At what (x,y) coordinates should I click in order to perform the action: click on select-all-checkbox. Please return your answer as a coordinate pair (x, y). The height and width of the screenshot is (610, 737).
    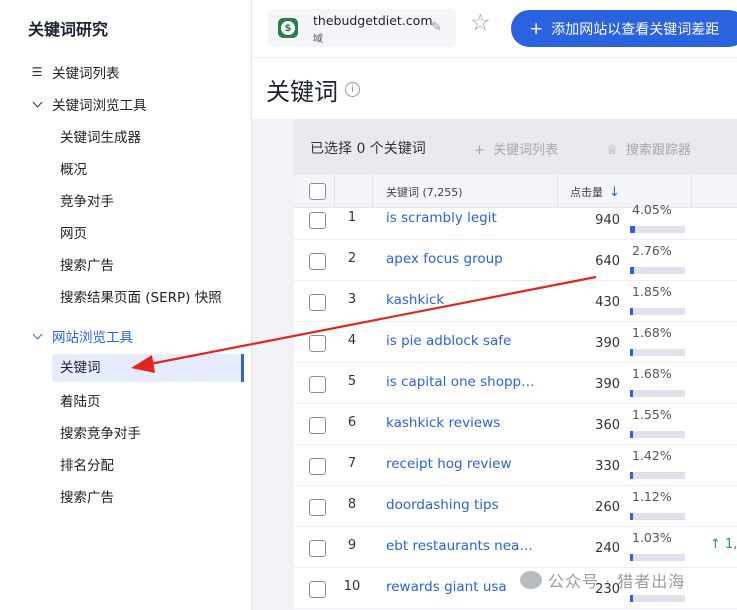
    Looking at the image, I should click on (317, 191).